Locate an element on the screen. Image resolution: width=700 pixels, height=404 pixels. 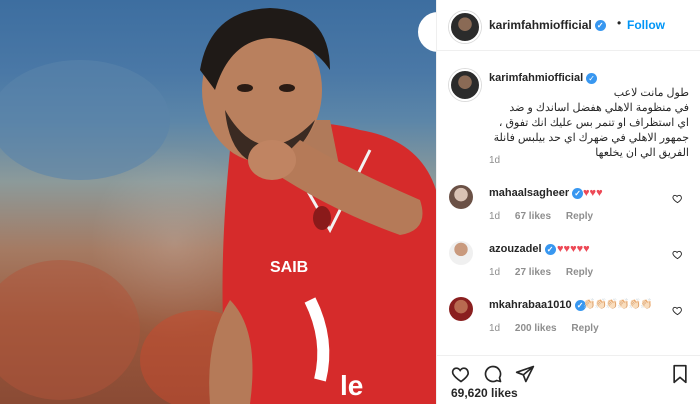
comment-likes: 200 likes is located at coordinates (536, 328).